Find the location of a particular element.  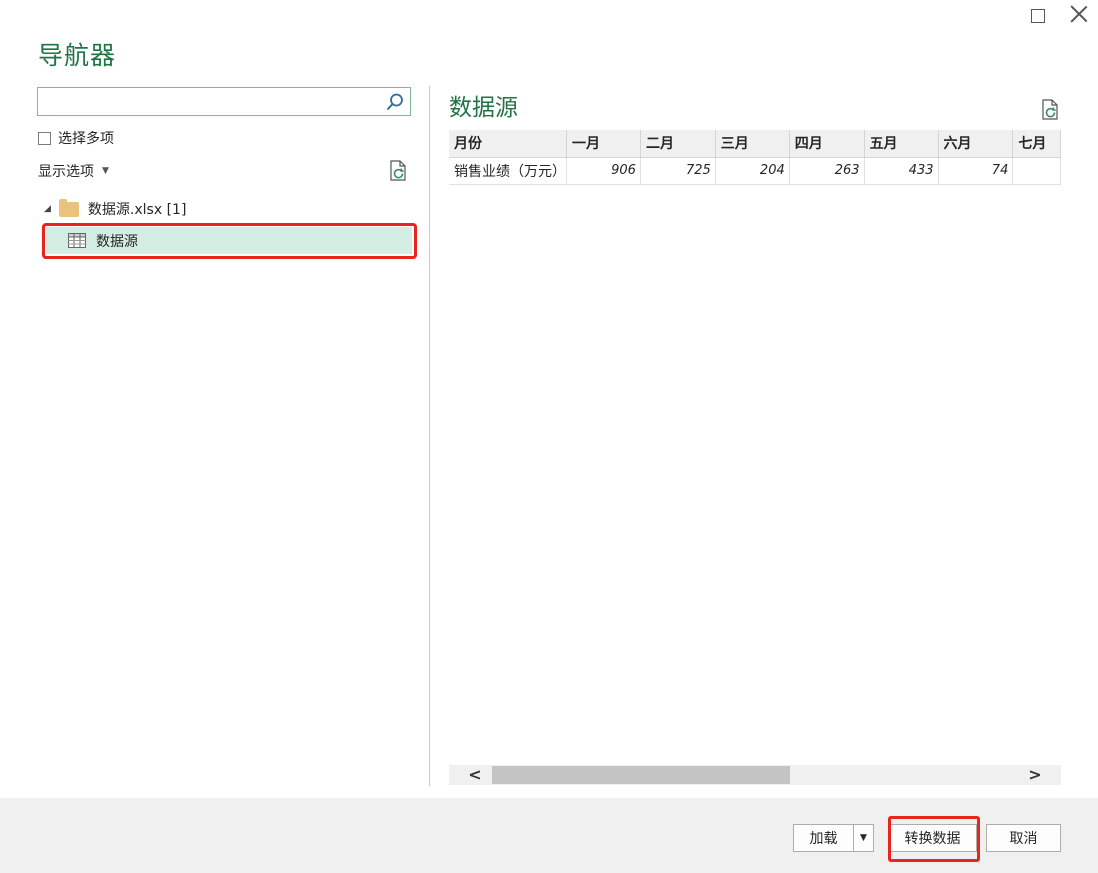

folder-icon is located at coordinates (68, 207).